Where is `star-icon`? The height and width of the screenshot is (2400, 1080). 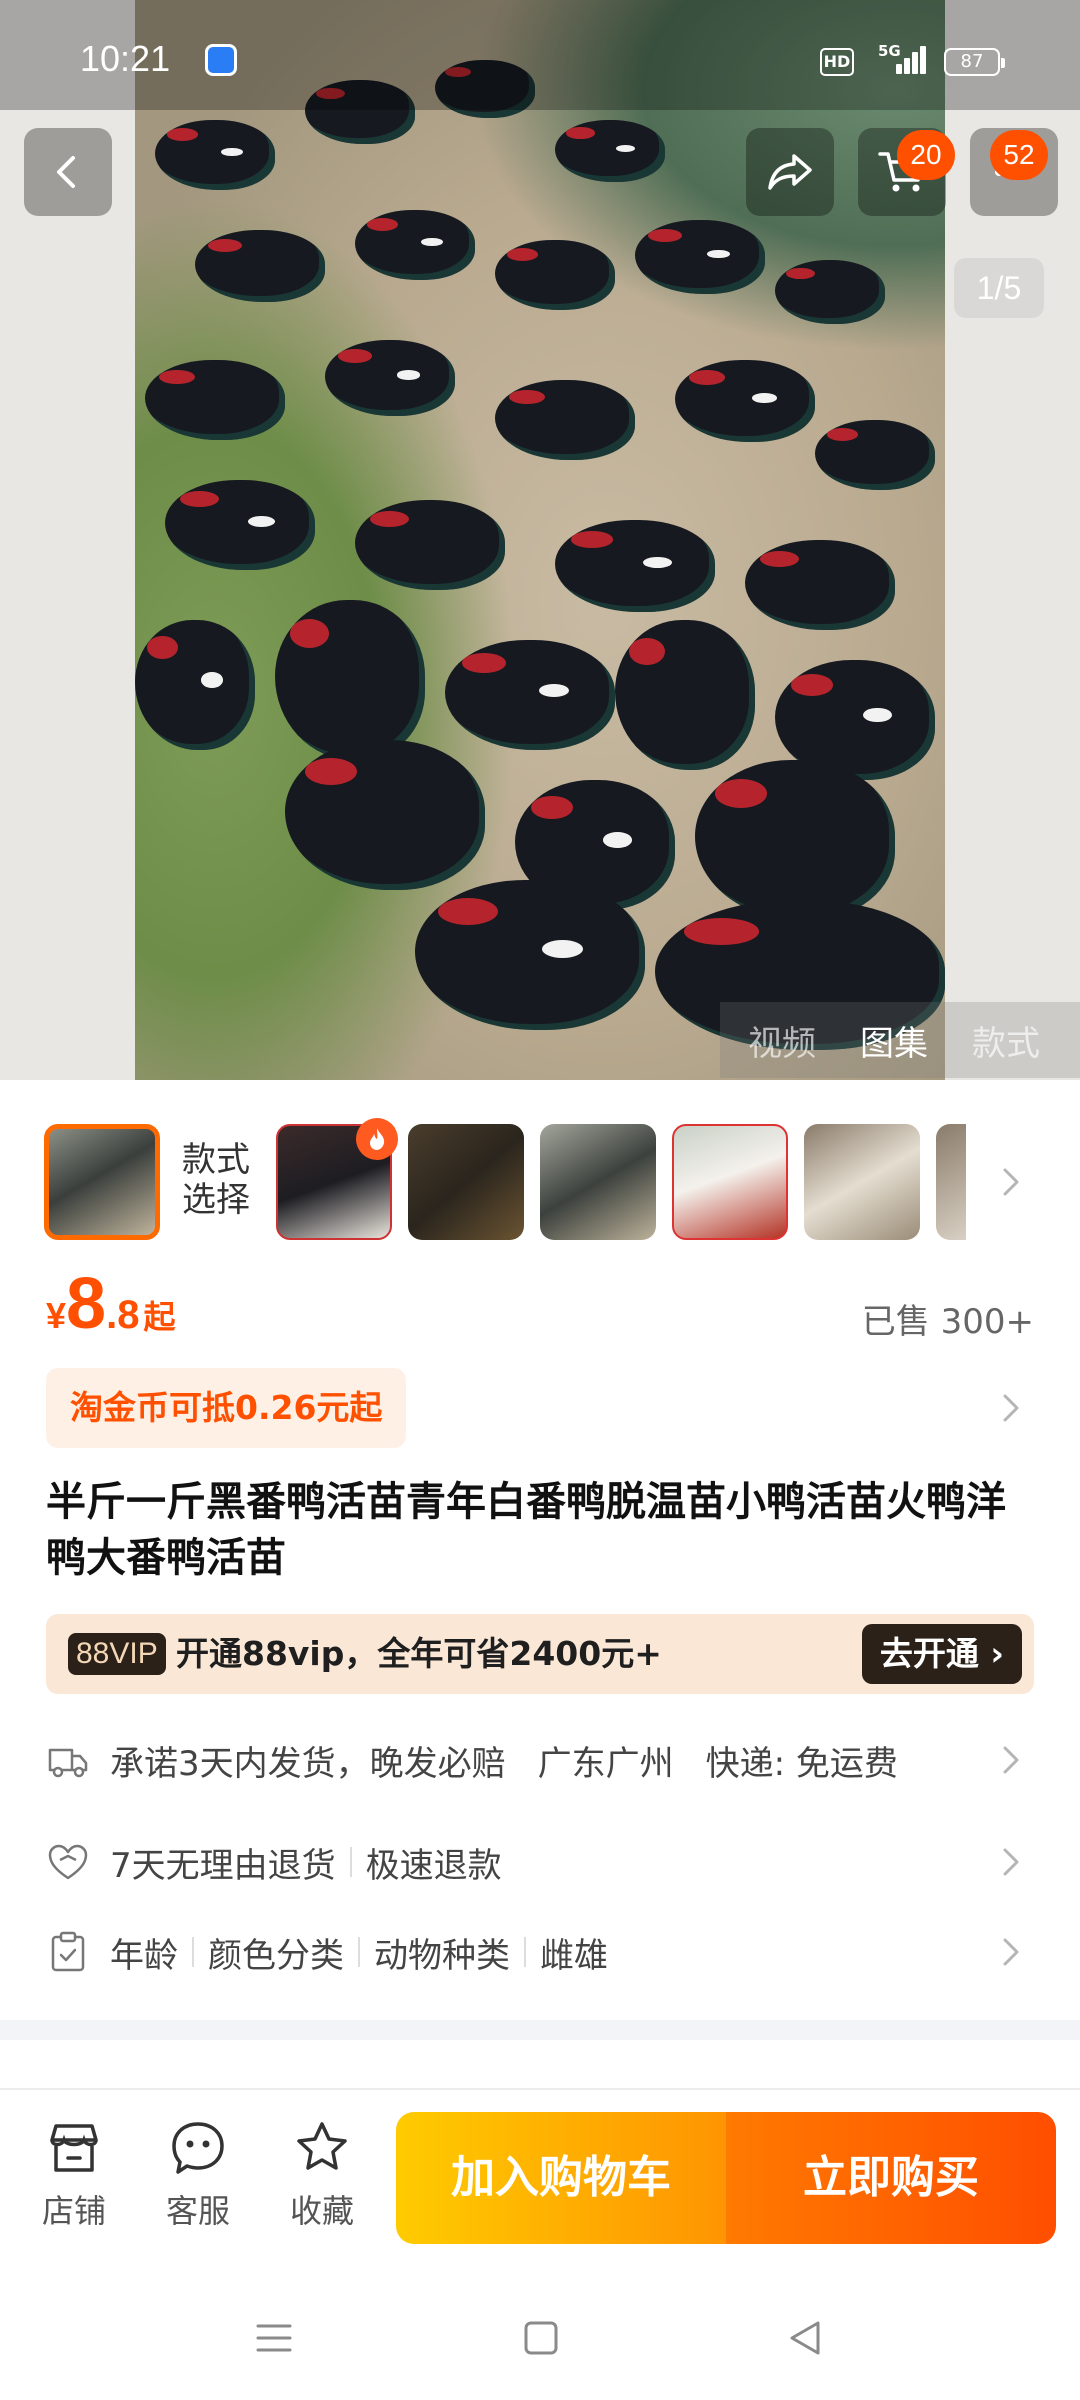
star-icon is located at coordinates (322, 2146).